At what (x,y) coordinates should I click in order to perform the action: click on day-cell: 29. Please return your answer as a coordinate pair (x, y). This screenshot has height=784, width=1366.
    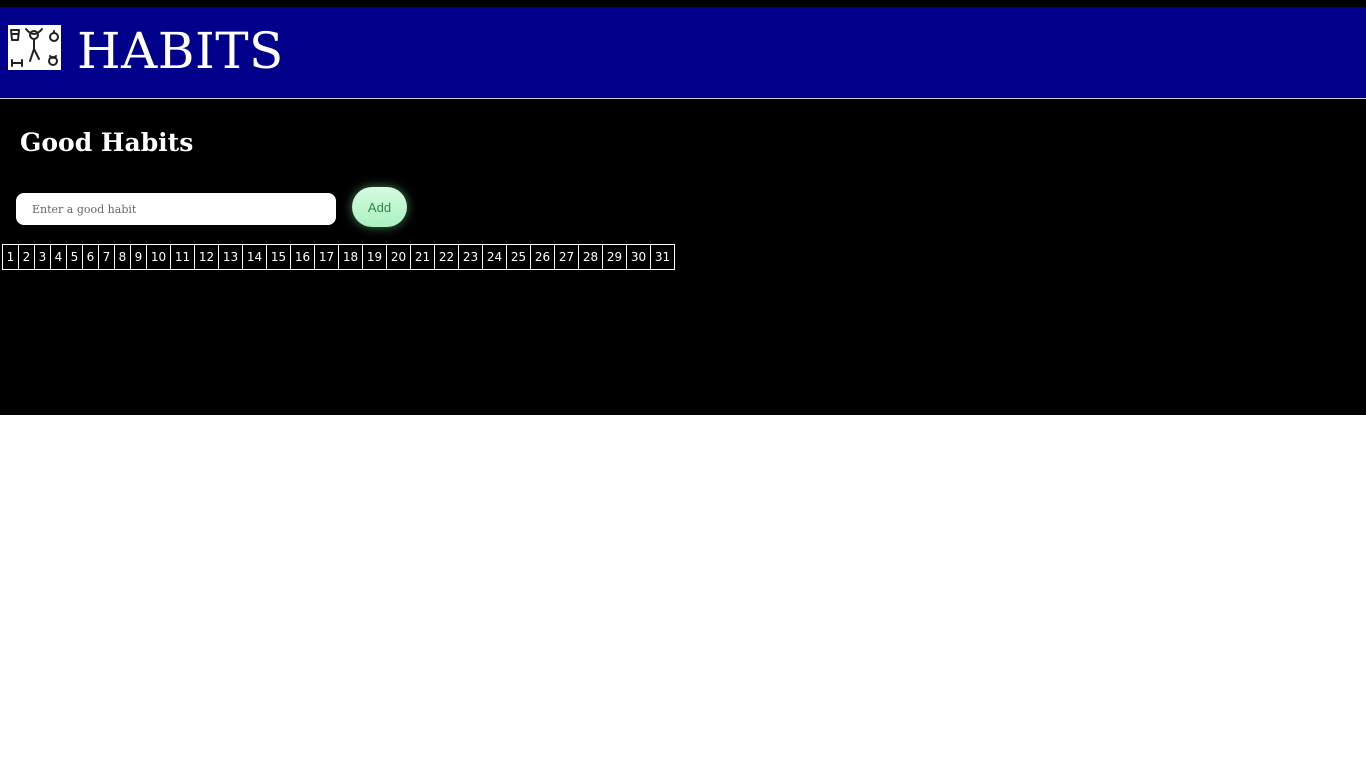
    Looking at the image, I should click on (615, 257).